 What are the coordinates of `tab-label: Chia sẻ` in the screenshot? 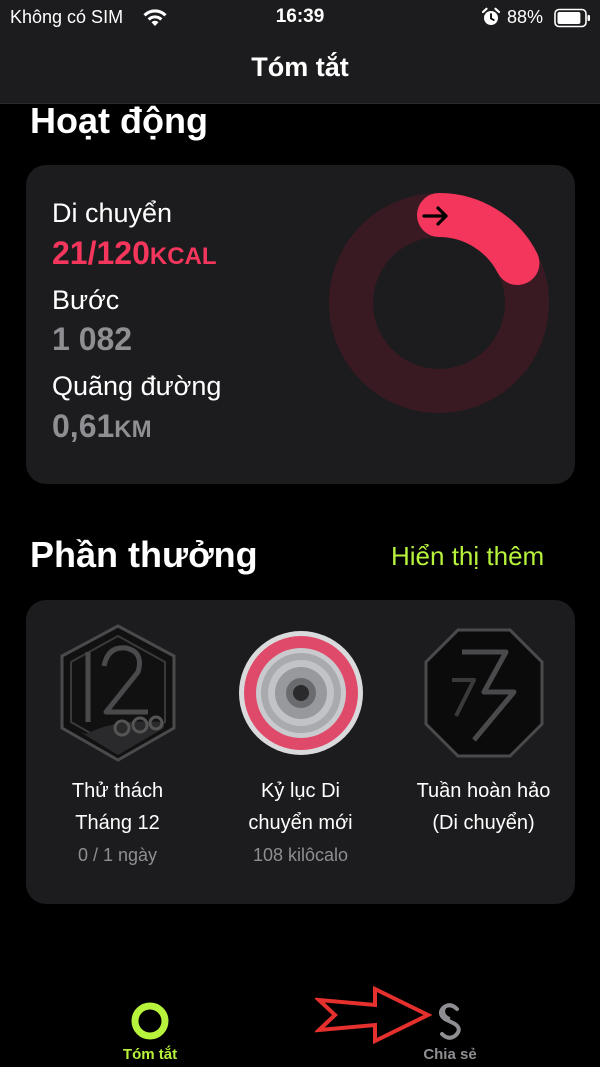 It's located at (450, 1054).